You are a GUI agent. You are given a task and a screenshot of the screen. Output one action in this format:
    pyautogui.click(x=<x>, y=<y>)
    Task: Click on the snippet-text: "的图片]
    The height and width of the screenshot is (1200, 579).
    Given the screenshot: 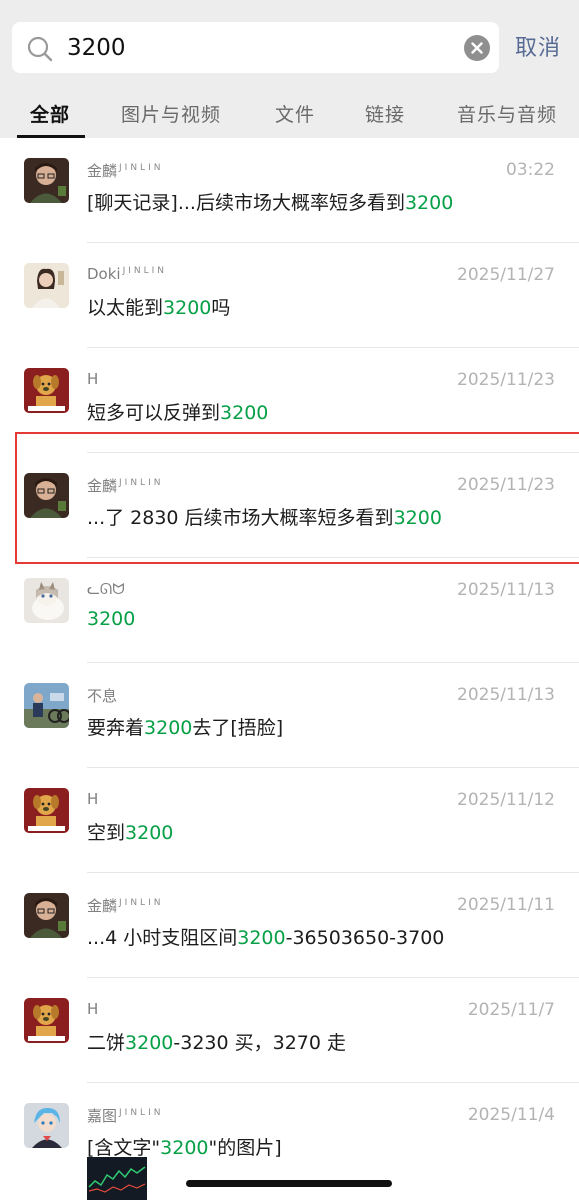 What is the action you would take?
    pyautogui.click(x=245, y=1148)
    